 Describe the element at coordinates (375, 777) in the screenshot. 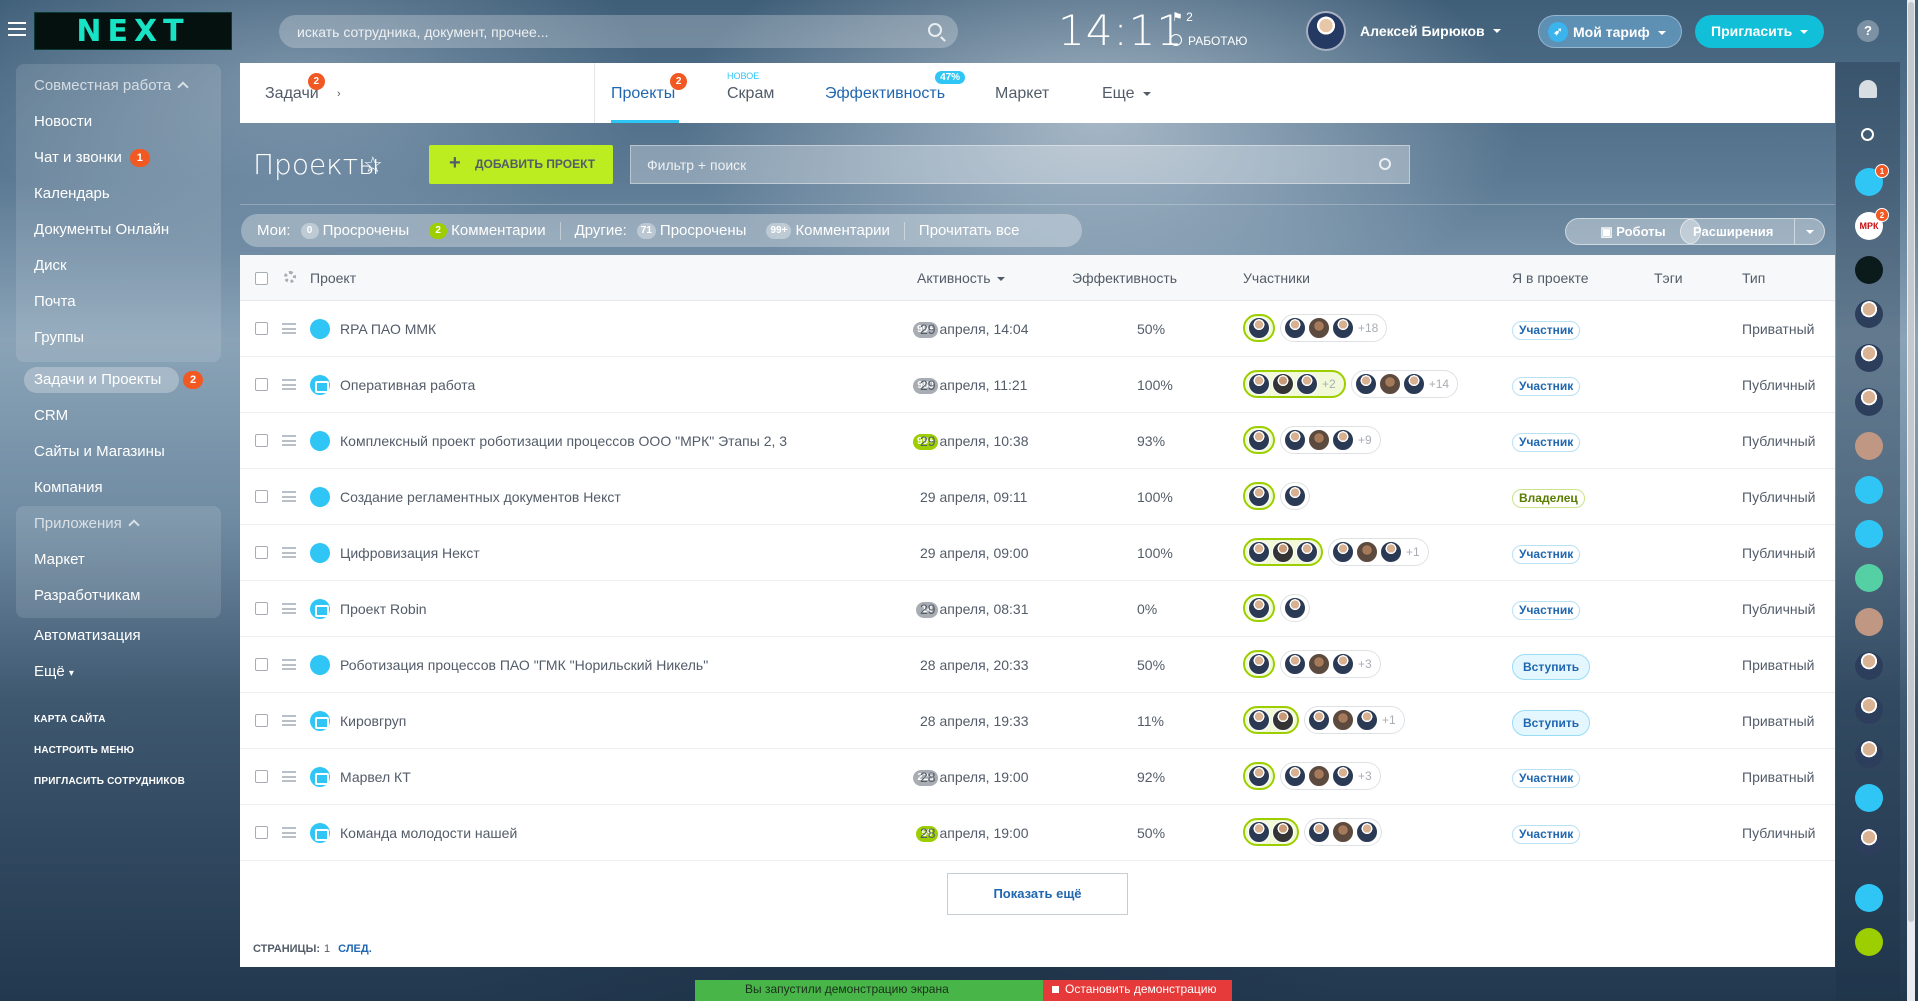

I see `project-name: Марвел КТ` at that location.